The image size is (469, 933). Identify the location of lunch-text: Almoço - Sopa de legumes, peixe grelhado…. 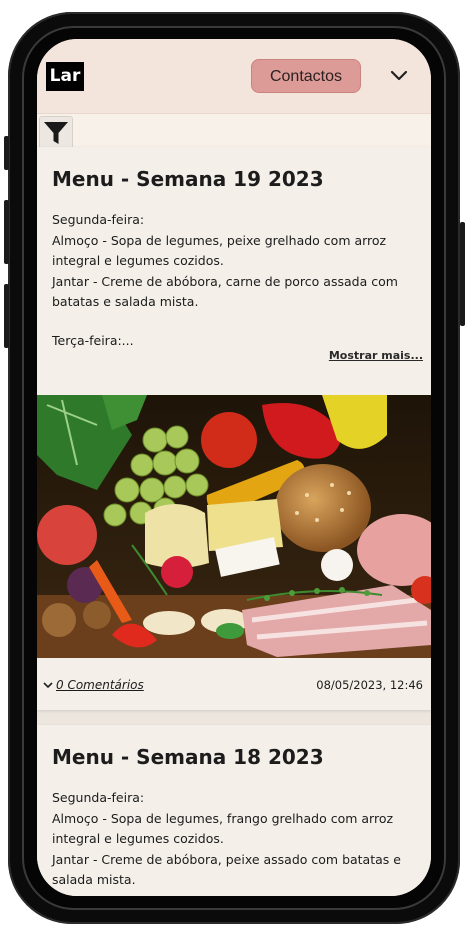
(219, 250).